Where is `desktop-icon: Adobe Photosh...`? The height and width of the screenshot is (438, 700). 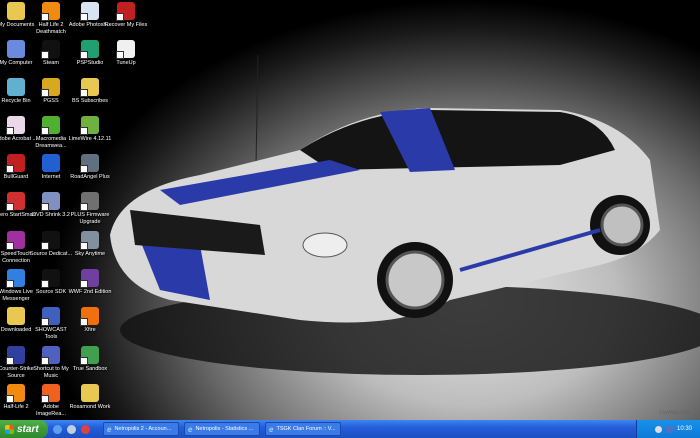
desktop-icon: Adobe Photosh... is located at coordinates (90, 15).